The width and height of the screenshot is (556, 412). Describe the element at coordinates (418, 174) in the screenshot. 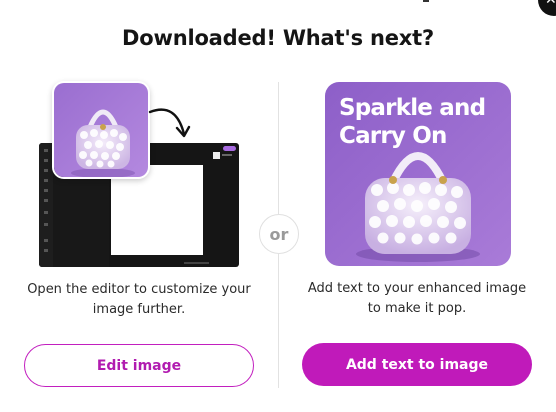

I see `text-overlay-preview: Sparkle and Carry On` at that location.